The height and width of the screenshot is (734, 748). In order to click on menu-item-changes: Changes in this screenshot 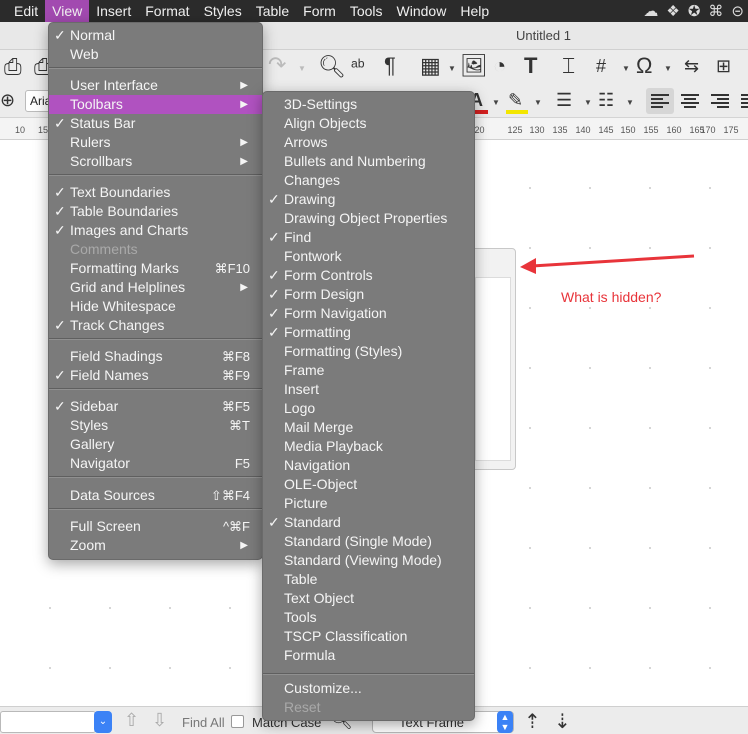, I will do `click(368, 180)`.